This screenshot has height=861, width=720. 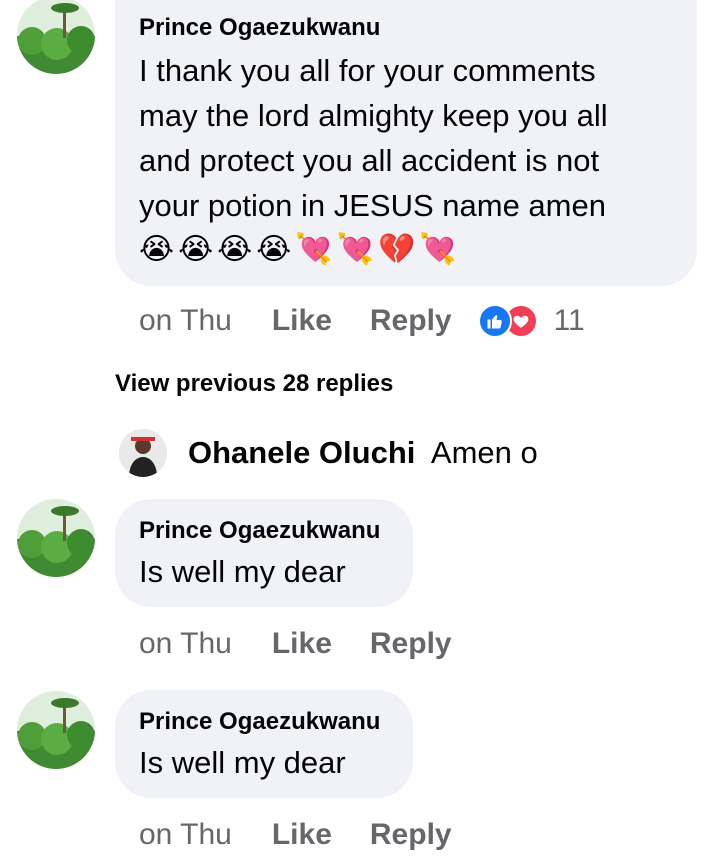 I want to click on broken-heart-emoji: 💔, so click(x=396, y=249).